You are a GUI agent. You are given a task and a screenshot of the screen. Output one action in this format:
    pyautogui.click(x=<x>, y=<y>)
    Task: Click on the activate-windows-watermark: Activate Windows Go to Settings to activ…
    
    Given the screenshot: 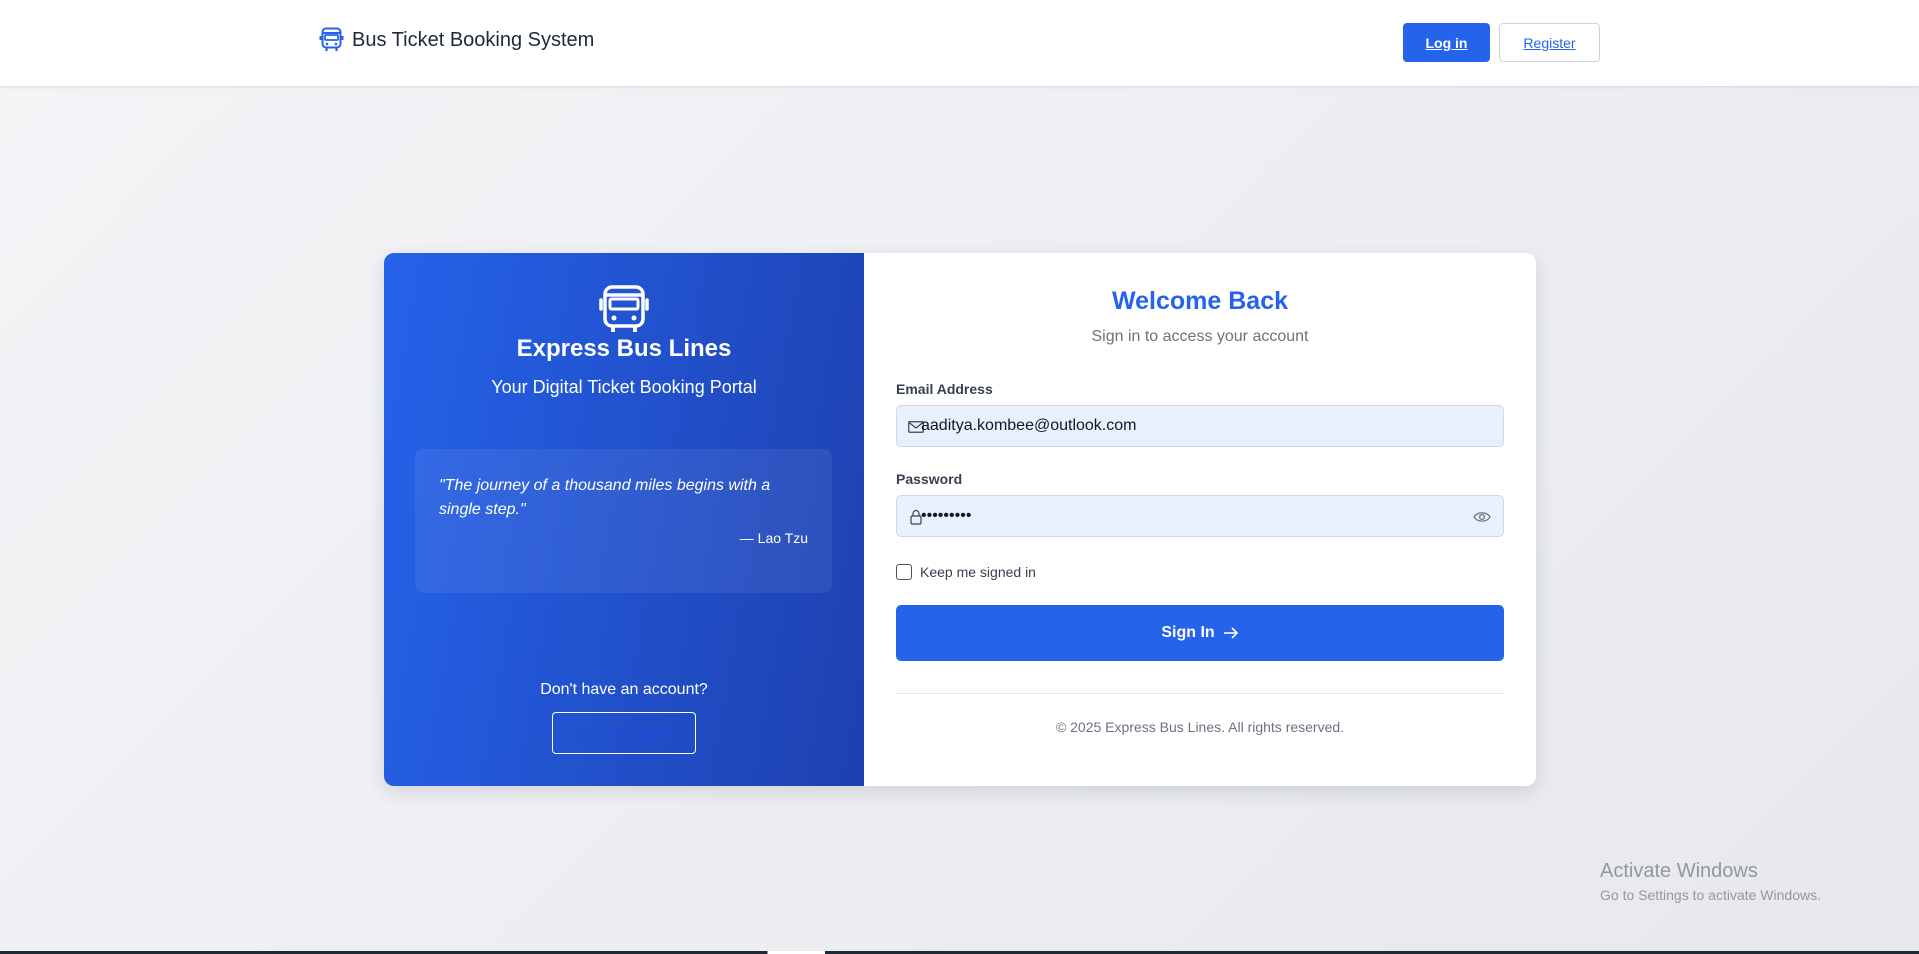 What is the action you would take?
    pyautogui.click(x=1710, y=881)
    